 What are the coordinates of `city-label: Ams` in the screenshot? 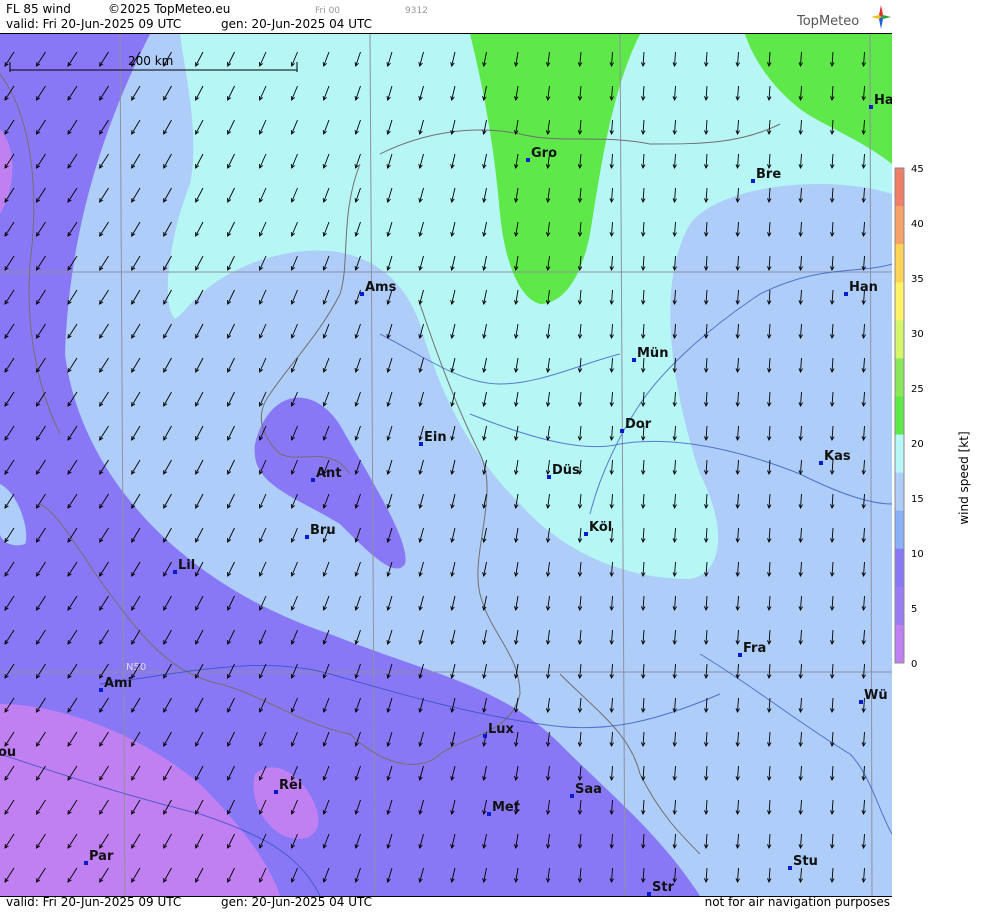 It's located at (381, 287).